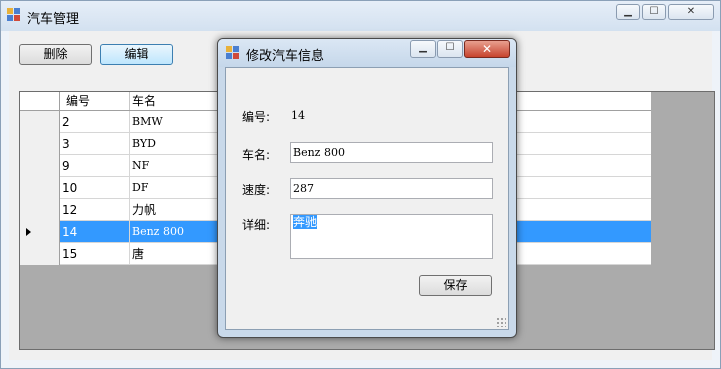 The width and height of the screenshot is (721, 369). Describe the element at coordinates (305, 222) in the screenshot. I see `detail-selected-text: 奔驰` at that location.